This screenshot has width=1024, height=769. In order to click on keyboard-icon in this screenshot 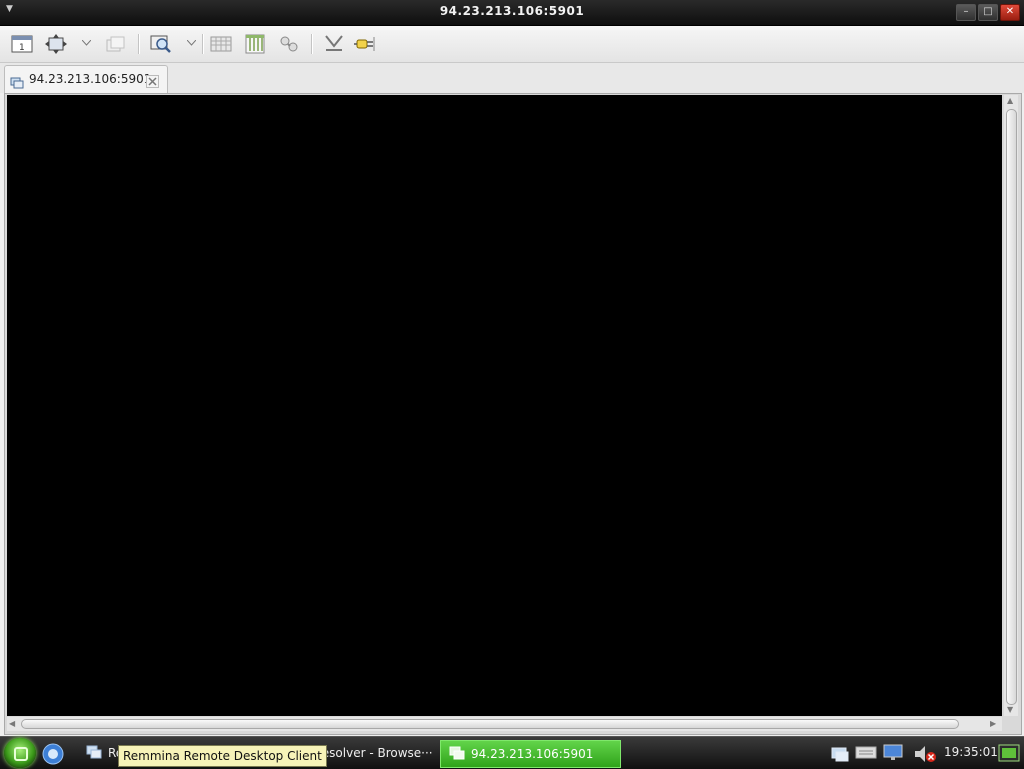, I will do `click(866, 754)`.